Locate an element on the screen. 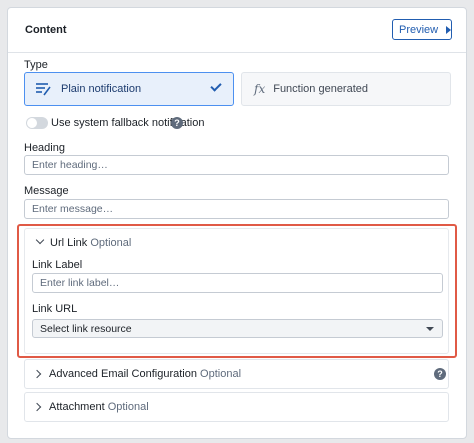 The image size is (474, 443). fx-icon: fx is located at coordinates (260, 89).